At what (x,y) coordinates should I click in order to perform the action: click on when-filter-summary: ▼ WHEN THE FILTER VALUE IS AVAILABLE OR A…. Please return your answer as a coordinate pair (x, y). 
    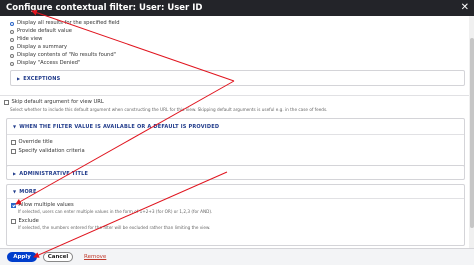
    Looking at the image, I should click on (116, 127).